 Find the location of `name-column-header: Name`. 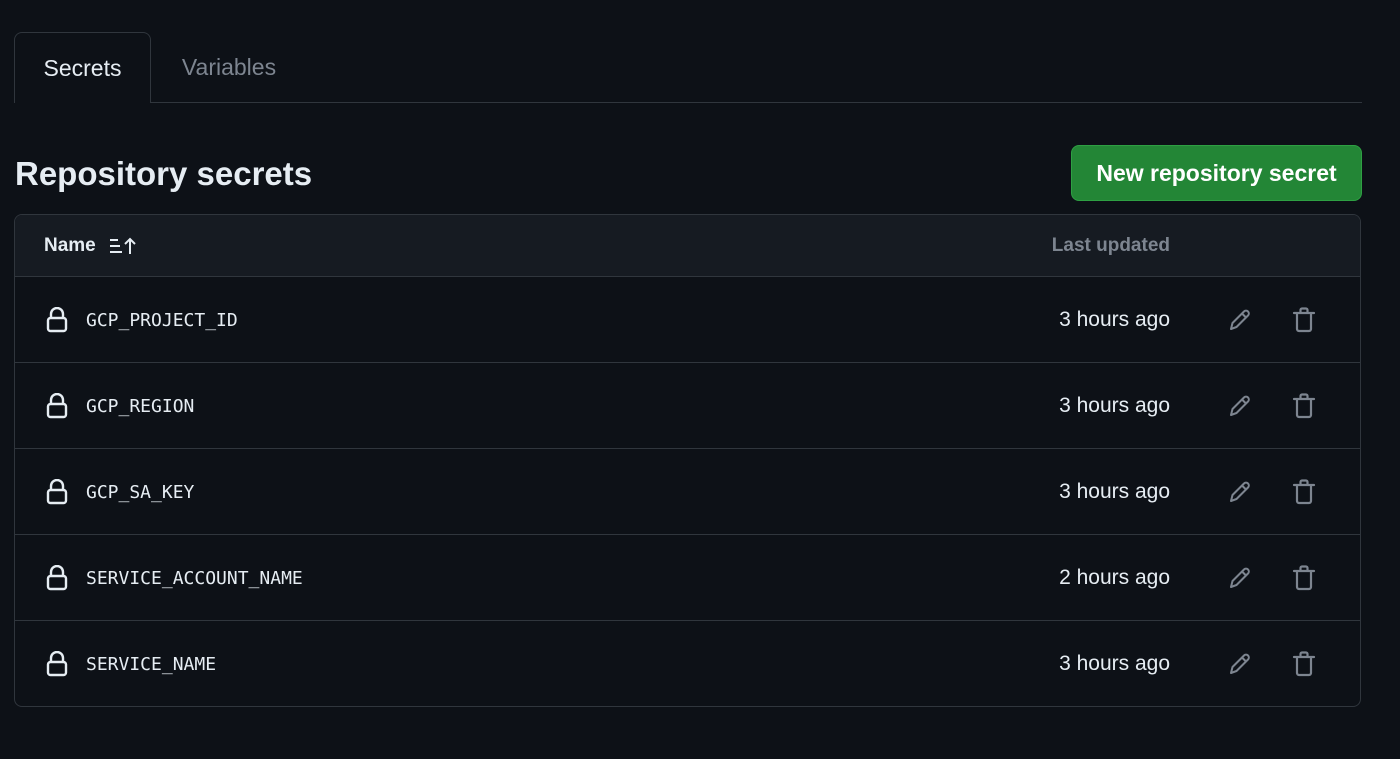

name-column-header: Name is located at coordinates (90, 246).